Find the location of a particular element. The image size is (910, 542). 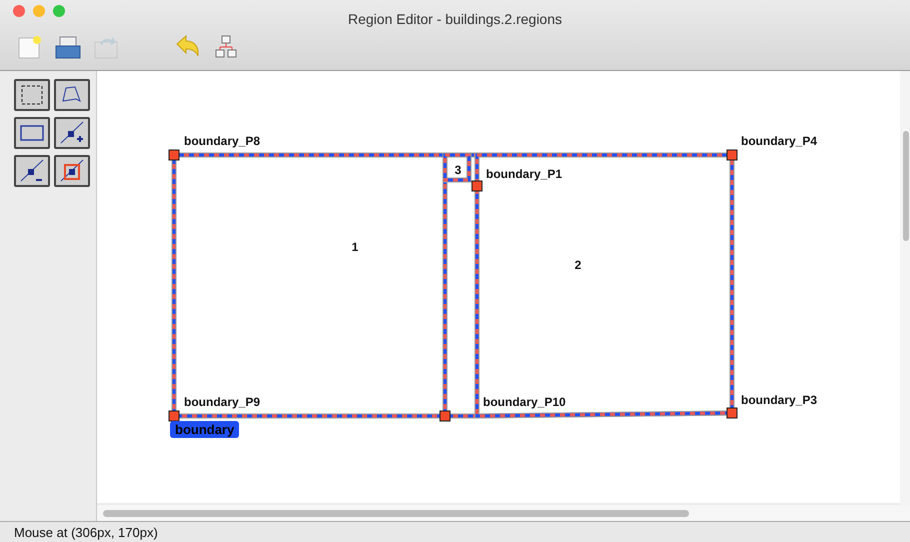

window-title: Region Editor - buildings.2.regions is located at coordinates (455, 19).